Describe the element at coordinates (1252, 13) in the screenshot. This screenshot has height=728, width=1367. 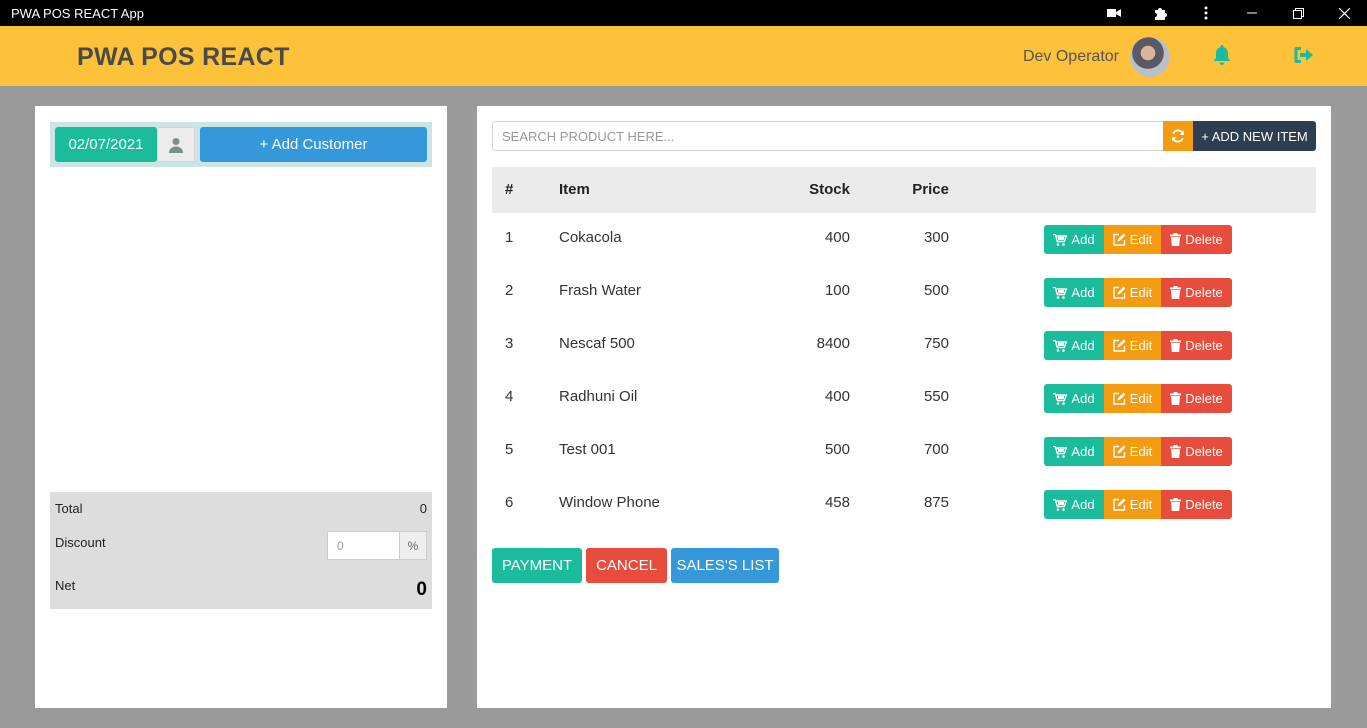
I see `minimize-icon` at that location.